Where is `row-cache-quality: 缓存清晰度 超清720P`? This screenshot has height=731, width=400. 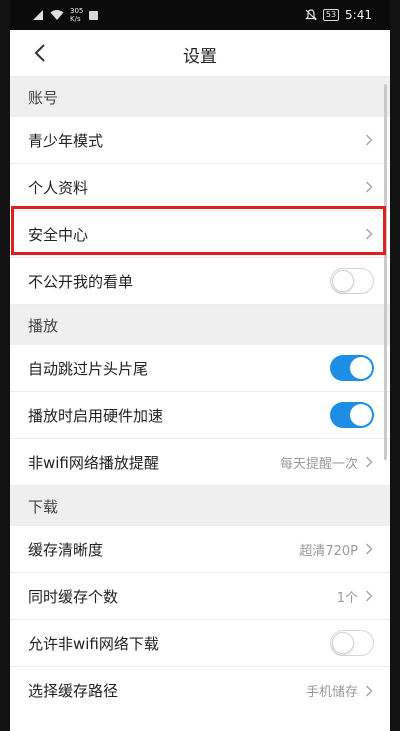 row-cache-quality: 缓存清晰度 超清720P is located at coordinates (200, 549).